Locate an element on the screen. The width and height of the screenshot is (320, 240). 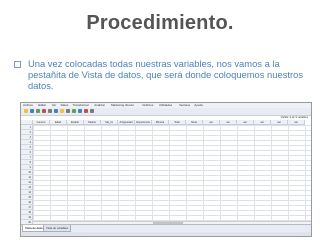
toolbar is located at coordinates (166, 112).